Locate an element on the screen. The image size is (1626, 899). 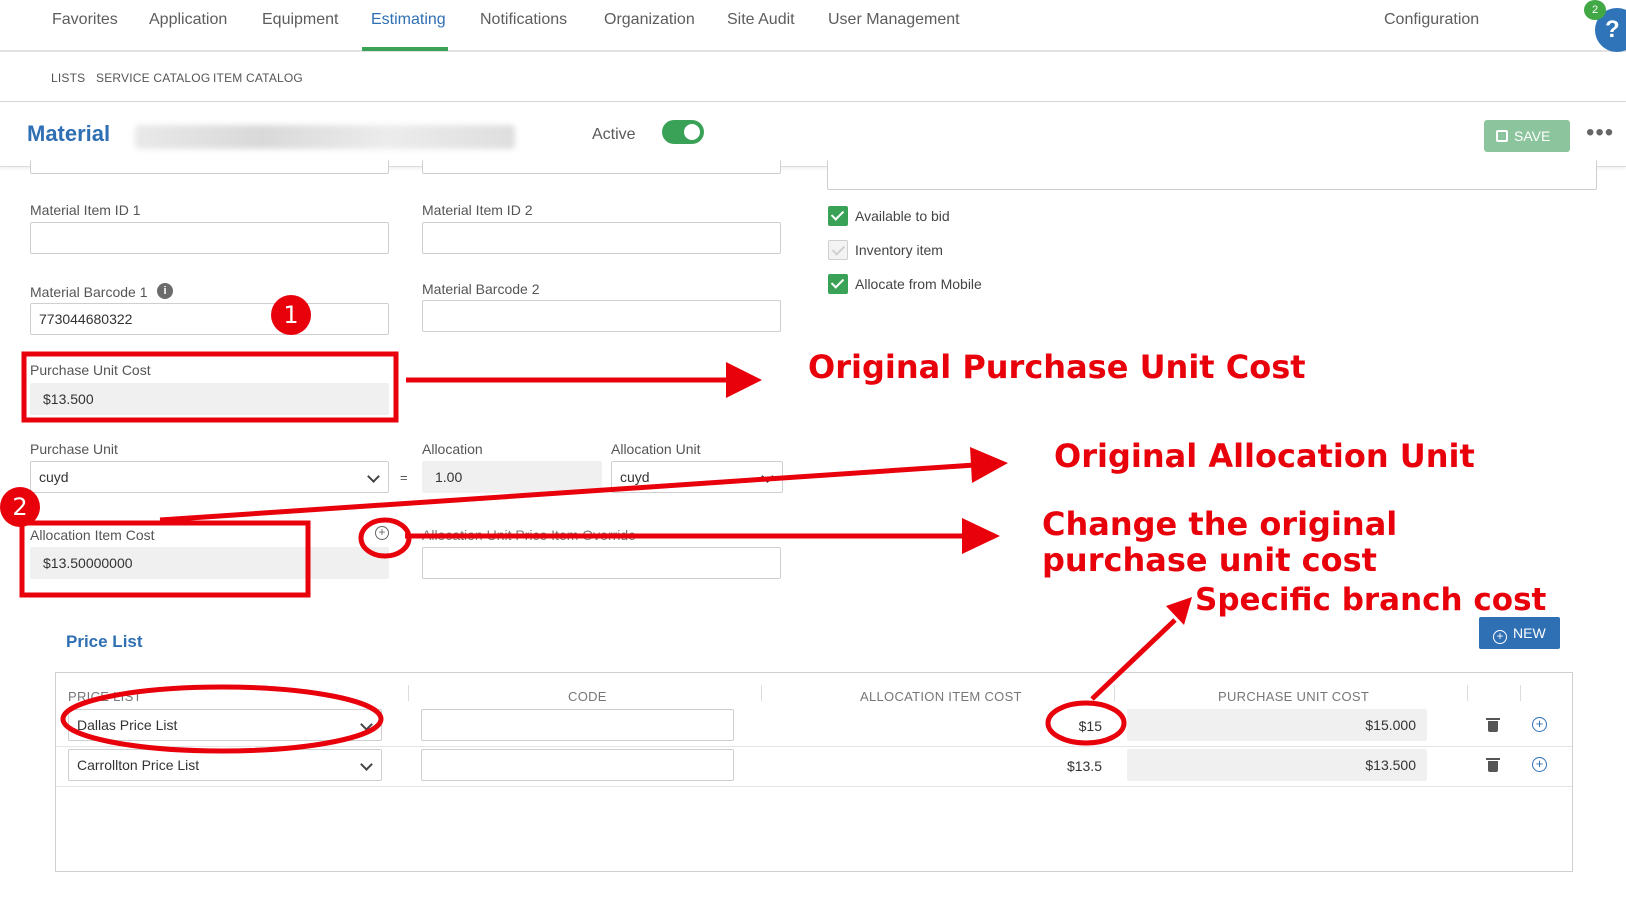
allocation-unit-value: cuyd is located at coordinates (635, 477).